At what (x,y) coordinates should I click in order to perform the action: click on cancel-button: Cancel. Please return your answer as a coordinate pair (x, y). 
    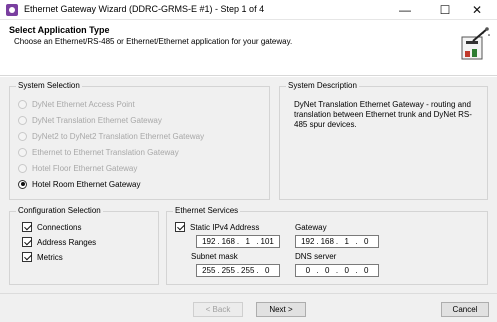
    Looking at the image, I should click on (465, 309).